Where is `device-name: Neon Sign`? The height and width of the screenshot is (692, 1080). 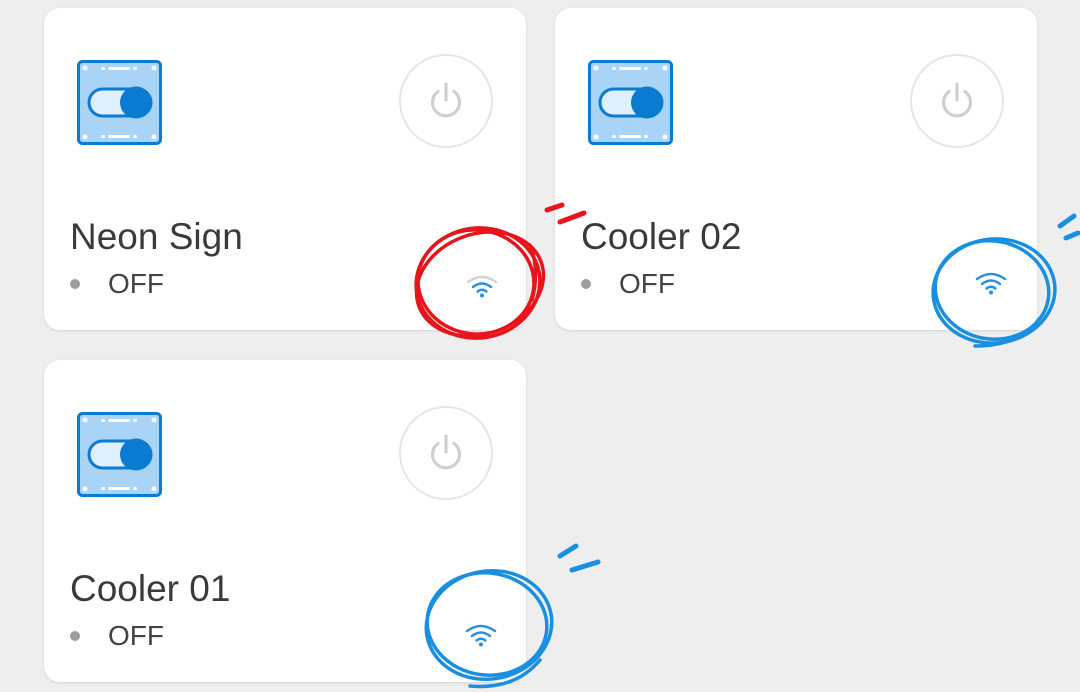
device-name: Neon Sign is located at coordinates (156, 236).